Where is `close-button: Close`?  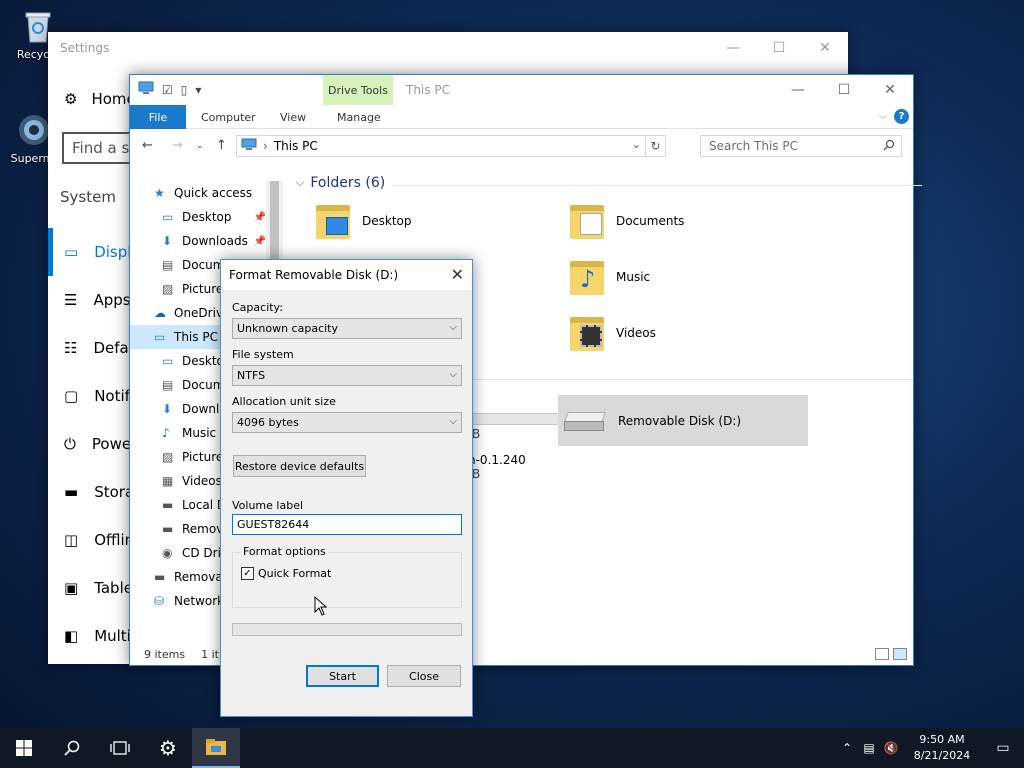
close-button: Close is located at coordinates (424, 676).